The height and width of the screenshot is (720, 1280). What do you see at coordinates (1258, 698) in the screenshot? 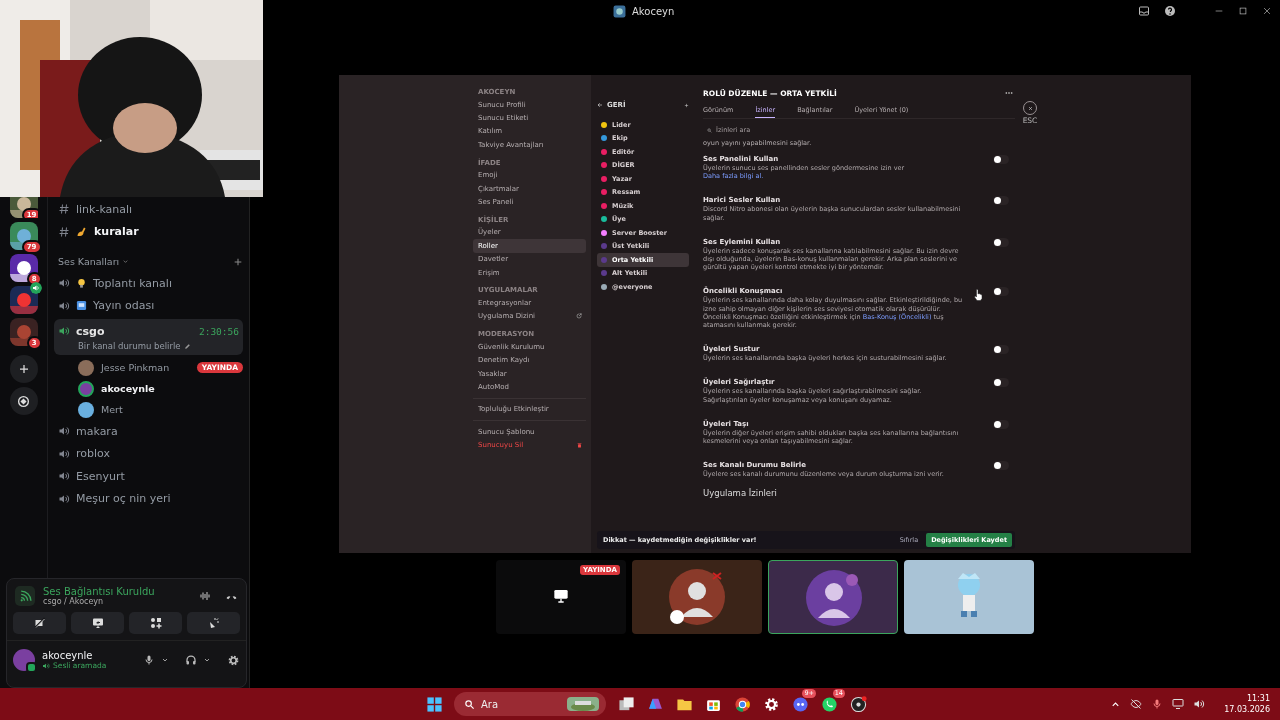
I see `clock-time: 11:31` at bounding box center [1258, 698].